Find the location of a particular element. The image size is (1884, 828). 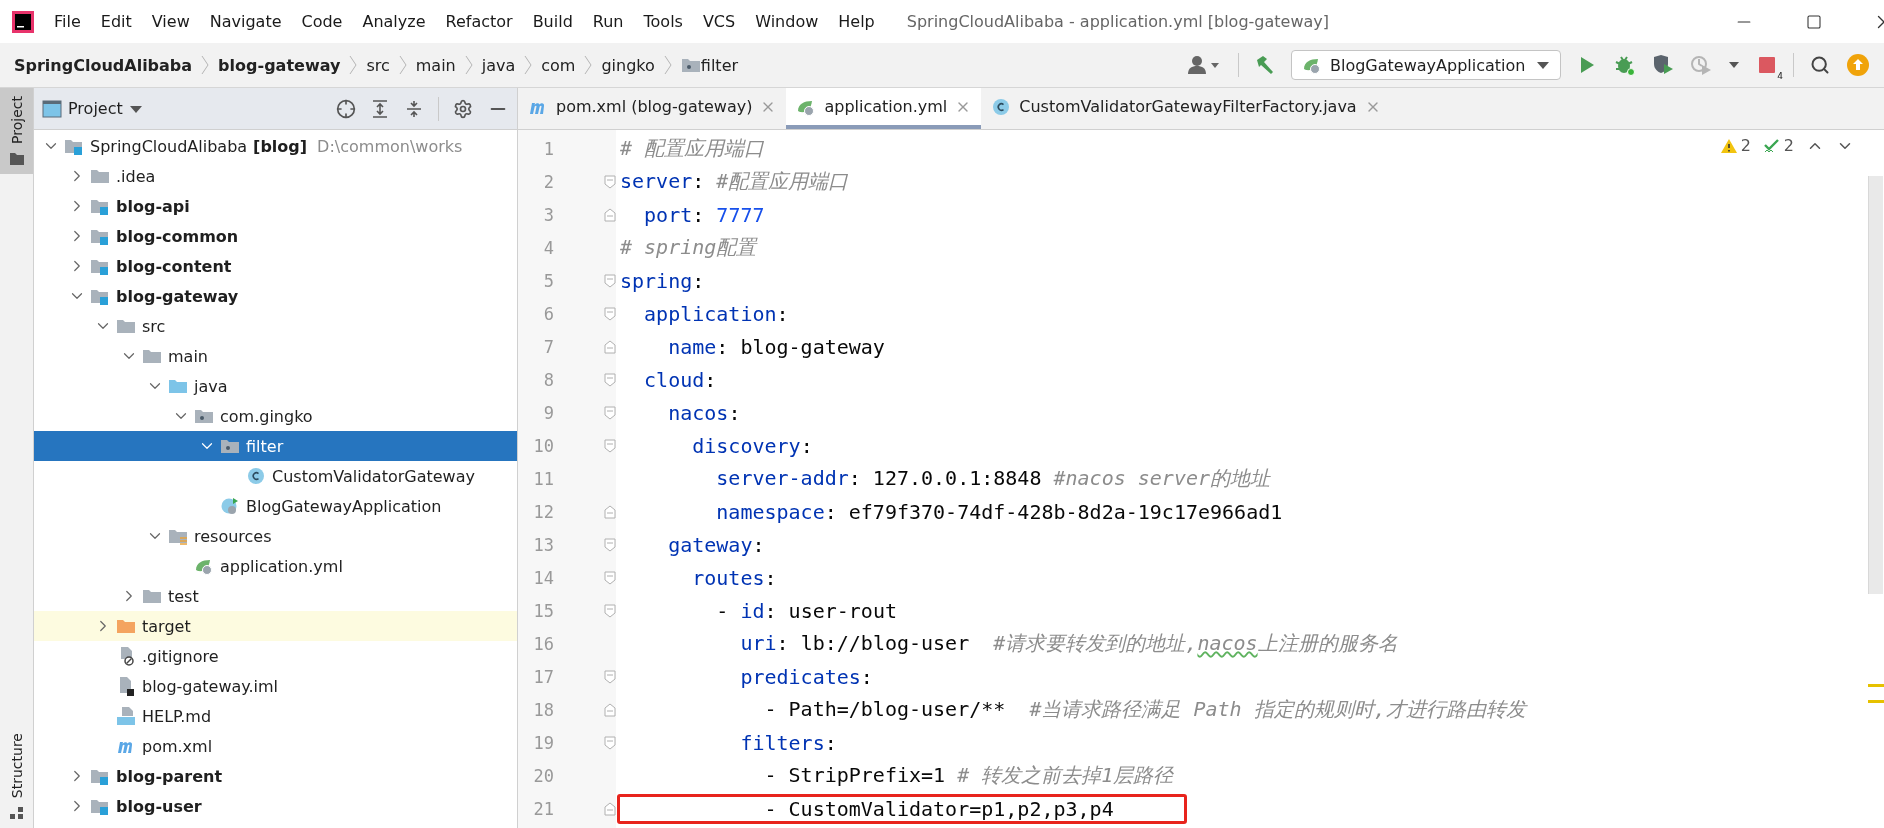

code-line: - Path=/blog-user/** #当请求路径满足 Path 指定的规则时,才进行路由转发 is located at coordinates (1146, 709).